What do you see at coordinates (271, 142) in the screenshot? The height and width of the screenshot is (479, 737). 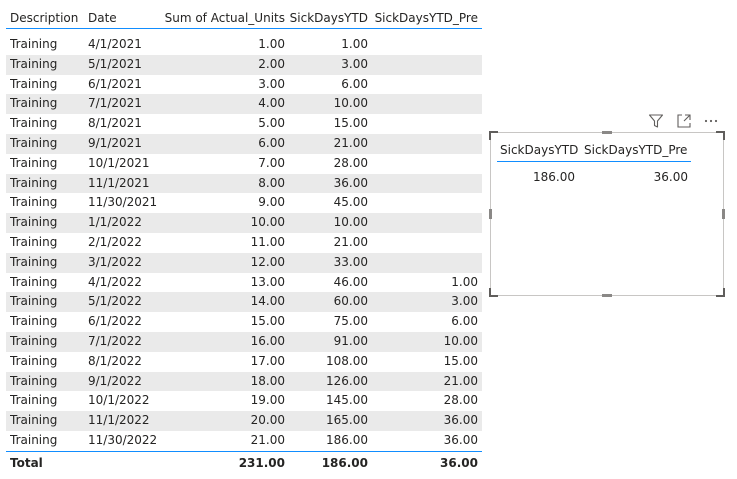 I see `cell-units: 6.00` at bounding box center [271, 142].